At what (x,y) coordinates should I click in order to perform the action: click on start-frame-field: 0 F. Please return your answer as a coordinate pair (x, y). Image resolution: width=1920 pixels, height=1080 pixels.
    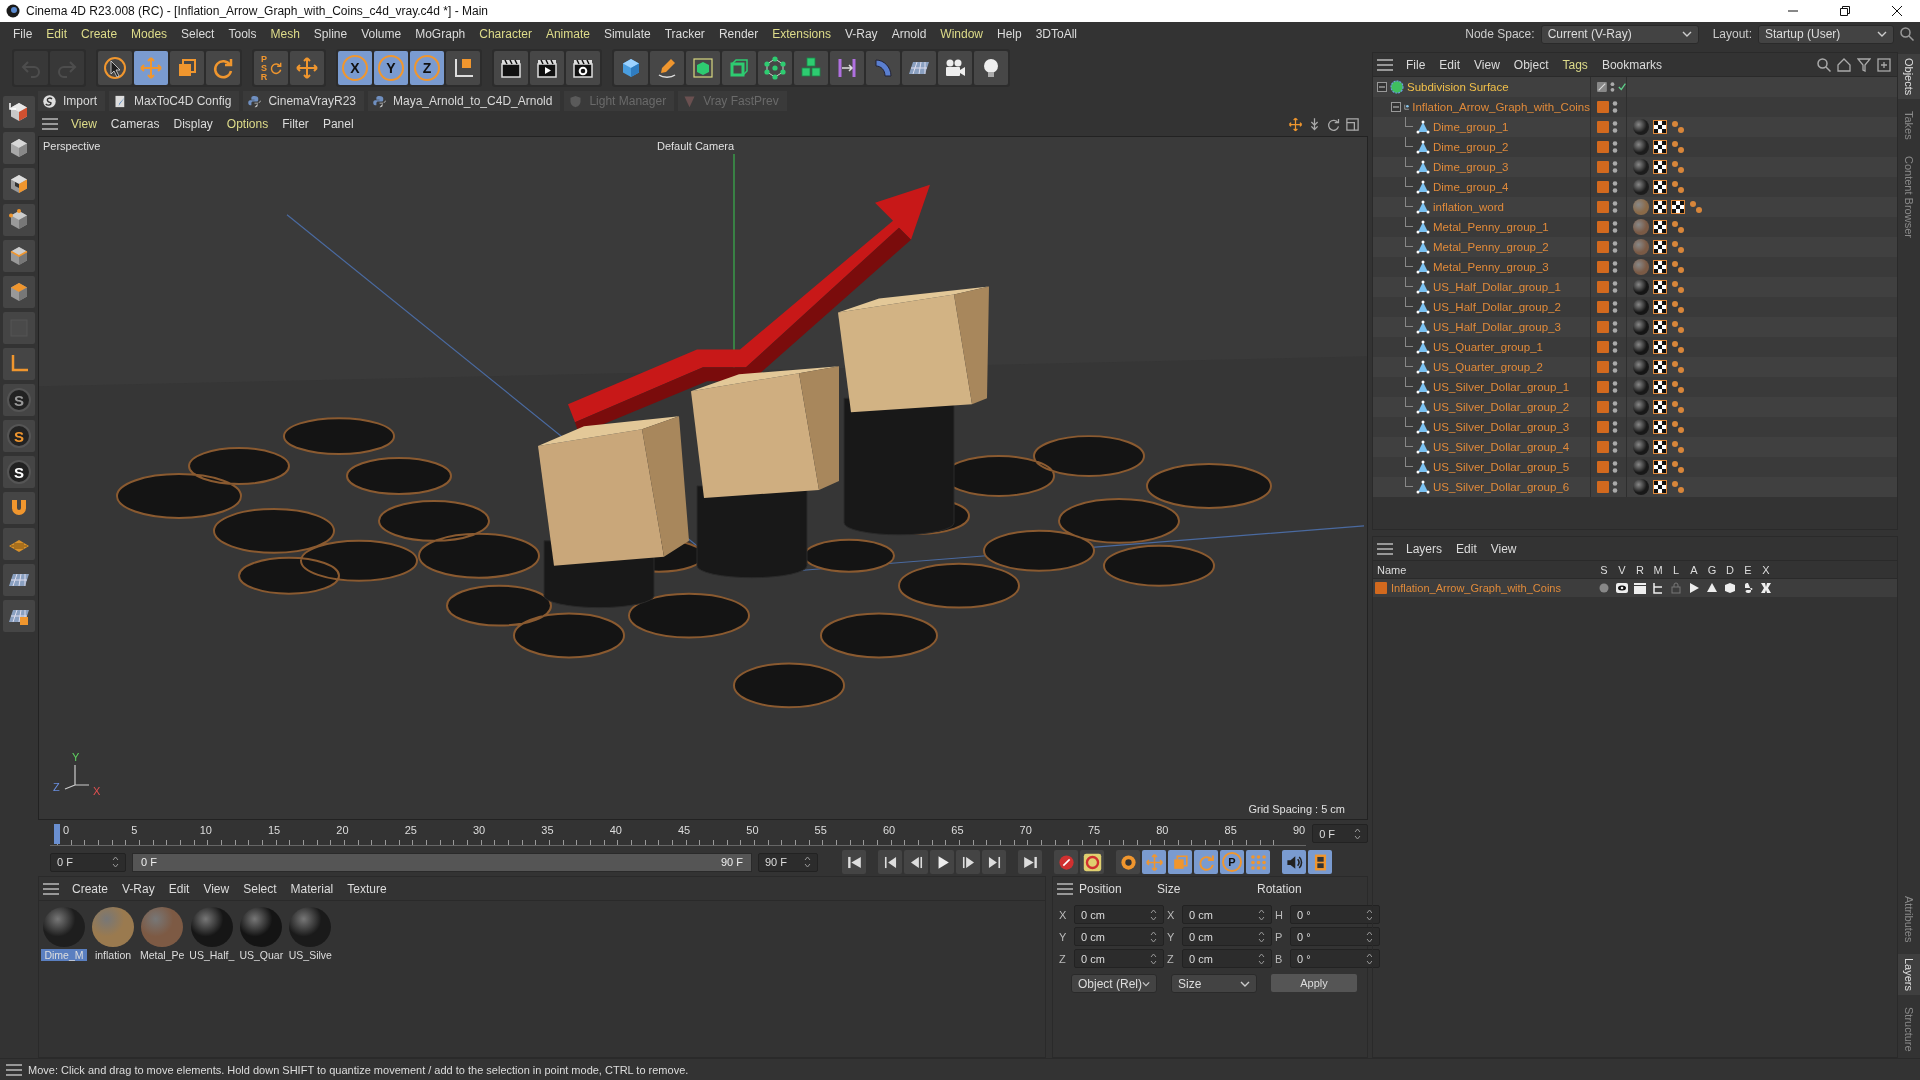
    Looking at the image, I should click on (88, 862).